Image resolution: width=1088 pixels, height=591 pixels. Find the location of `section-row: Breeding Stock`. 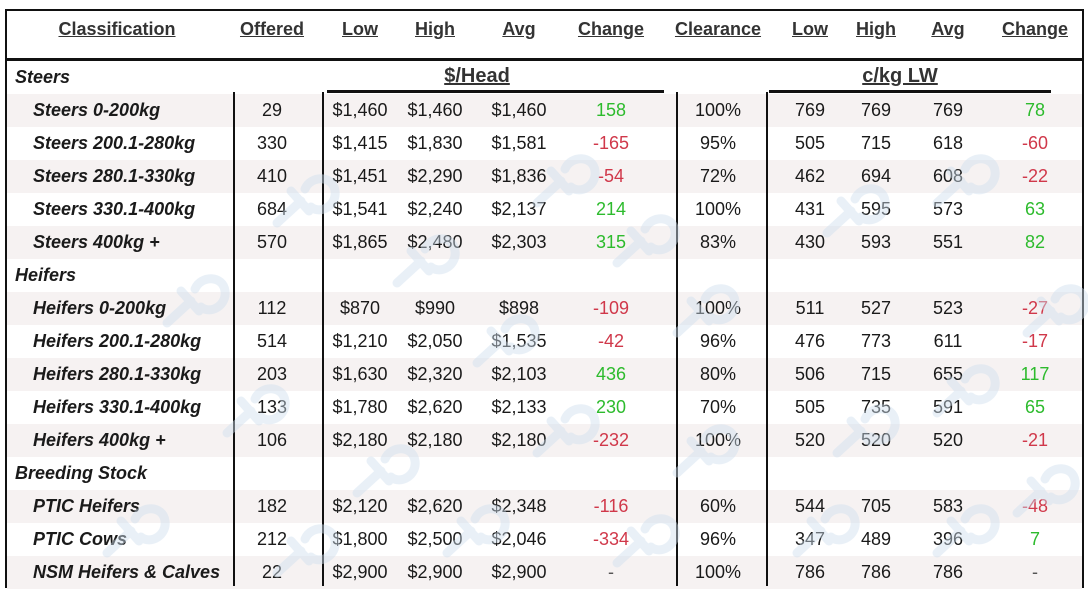

section-row: Breeding Stock is located at coordinates (544, 473).